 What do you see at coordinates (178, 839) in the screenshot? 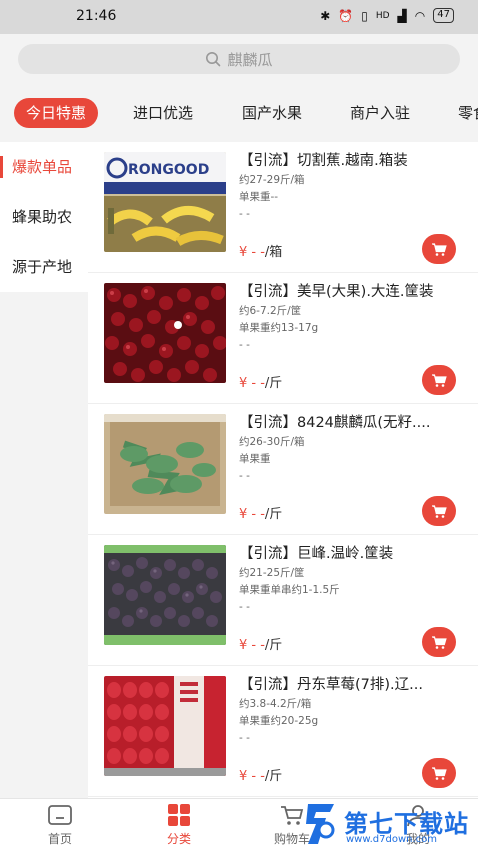
I see `nav-category-label: 分类` at bounding box center [178, 839].